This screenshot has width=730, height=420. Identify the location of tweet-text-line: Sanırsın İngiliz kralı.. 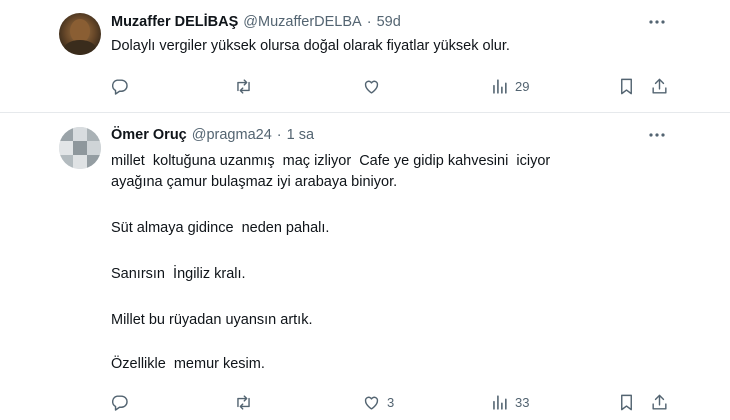
(178, 274).